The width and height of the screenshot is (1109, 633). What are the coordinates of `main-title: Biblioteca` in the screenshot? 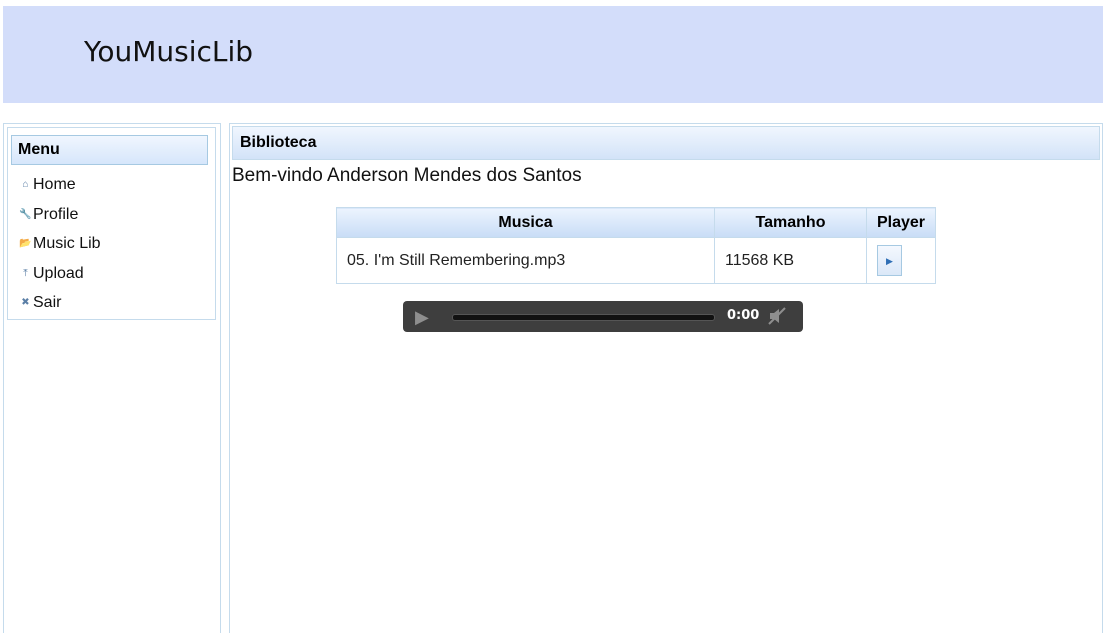 It's located at (666, 143).